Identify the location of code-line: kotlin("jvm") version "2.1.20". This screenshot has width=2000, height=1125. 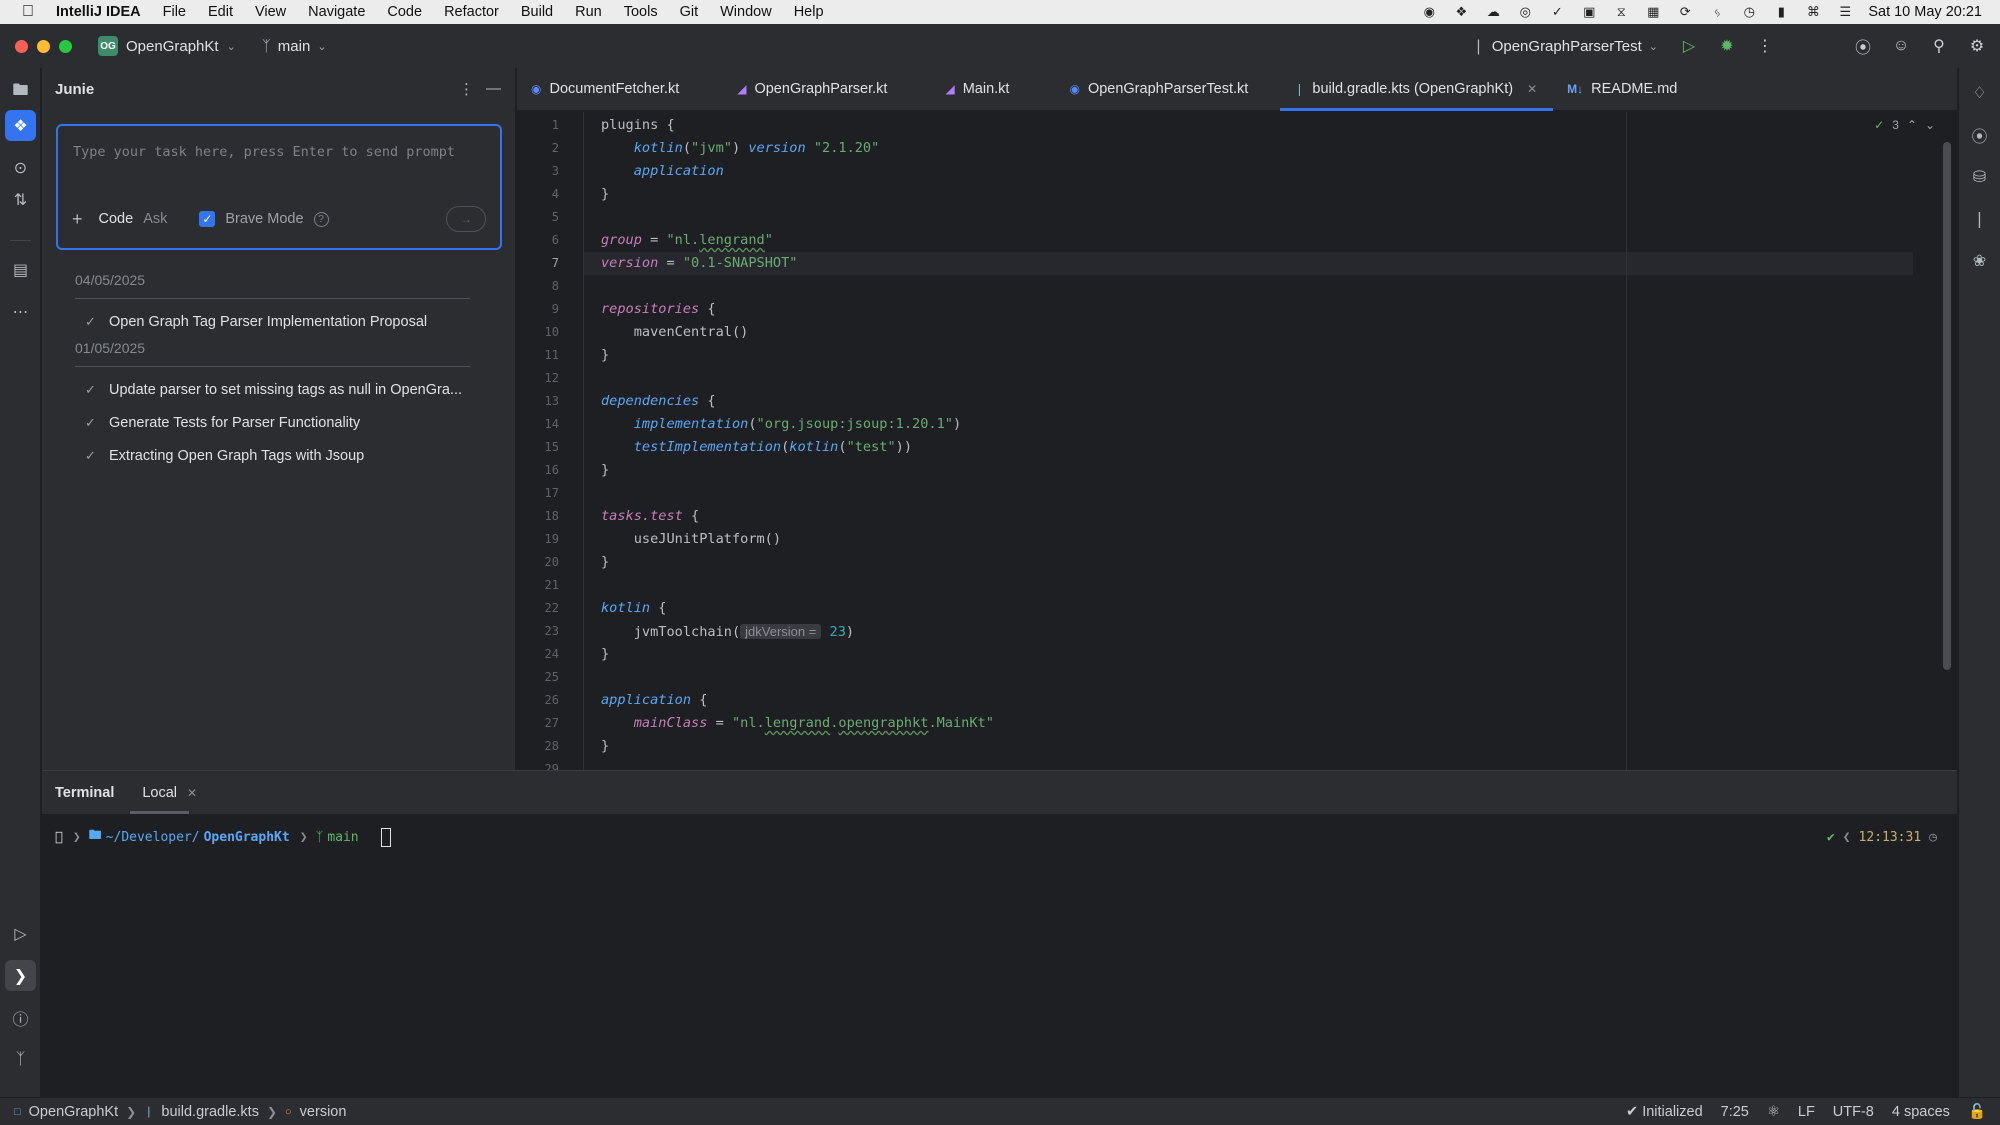
(740, 148).